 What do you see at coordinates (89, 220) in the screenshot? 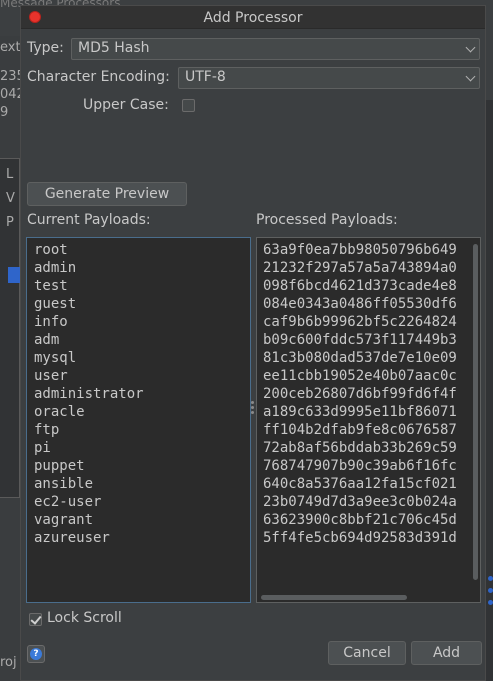
I see `current-payloads-label: Current Payloads:` at bounding box center [89, 220].